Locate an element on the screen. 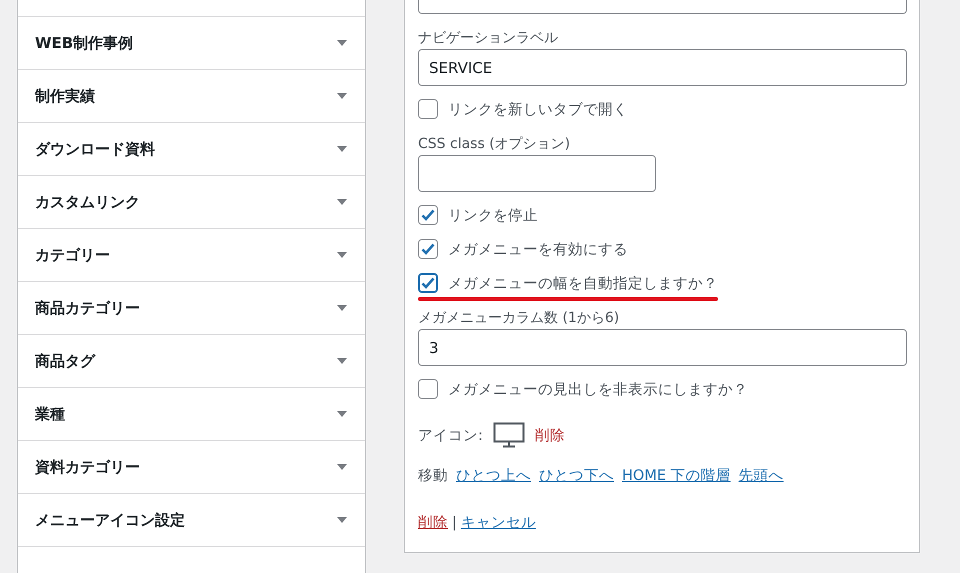 The width and height of the screenshot is (960, 573). icon-label: アイコン: is located at coordinates (450, 435).